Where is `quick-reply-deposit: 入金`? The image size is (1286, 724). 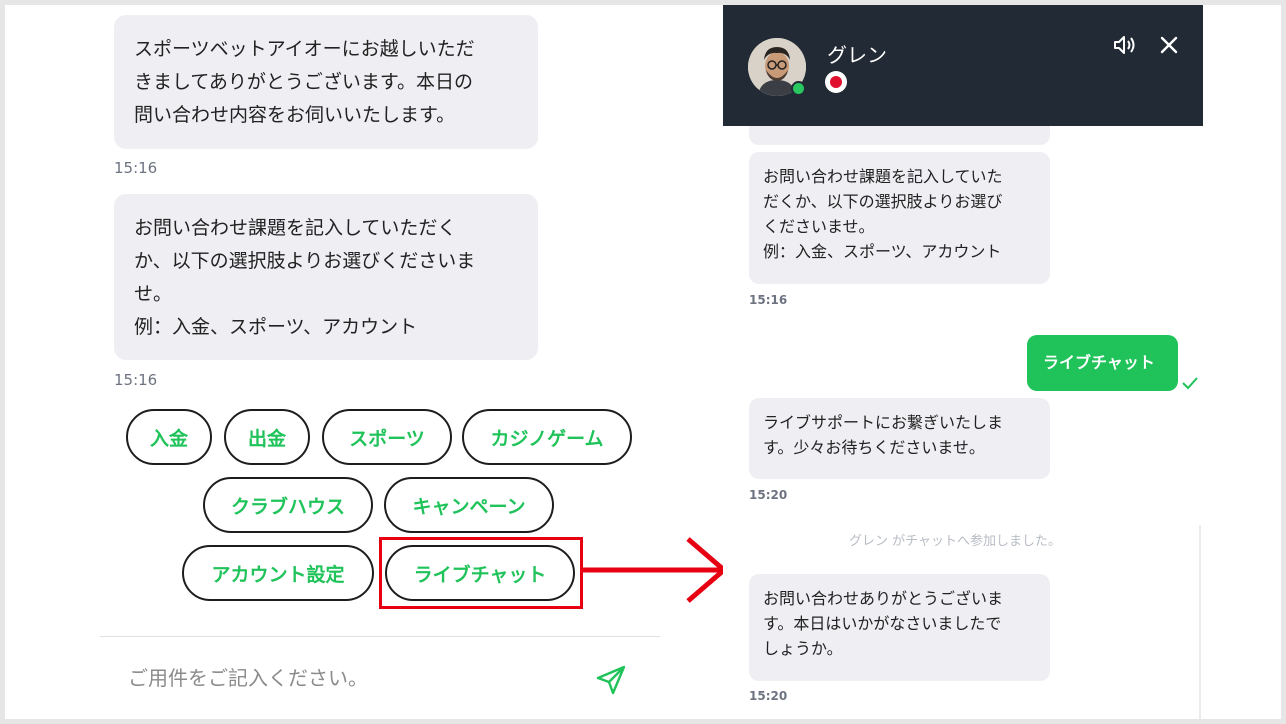 quick-reply-deposit: 入金 is located at coordinates (169, 437).